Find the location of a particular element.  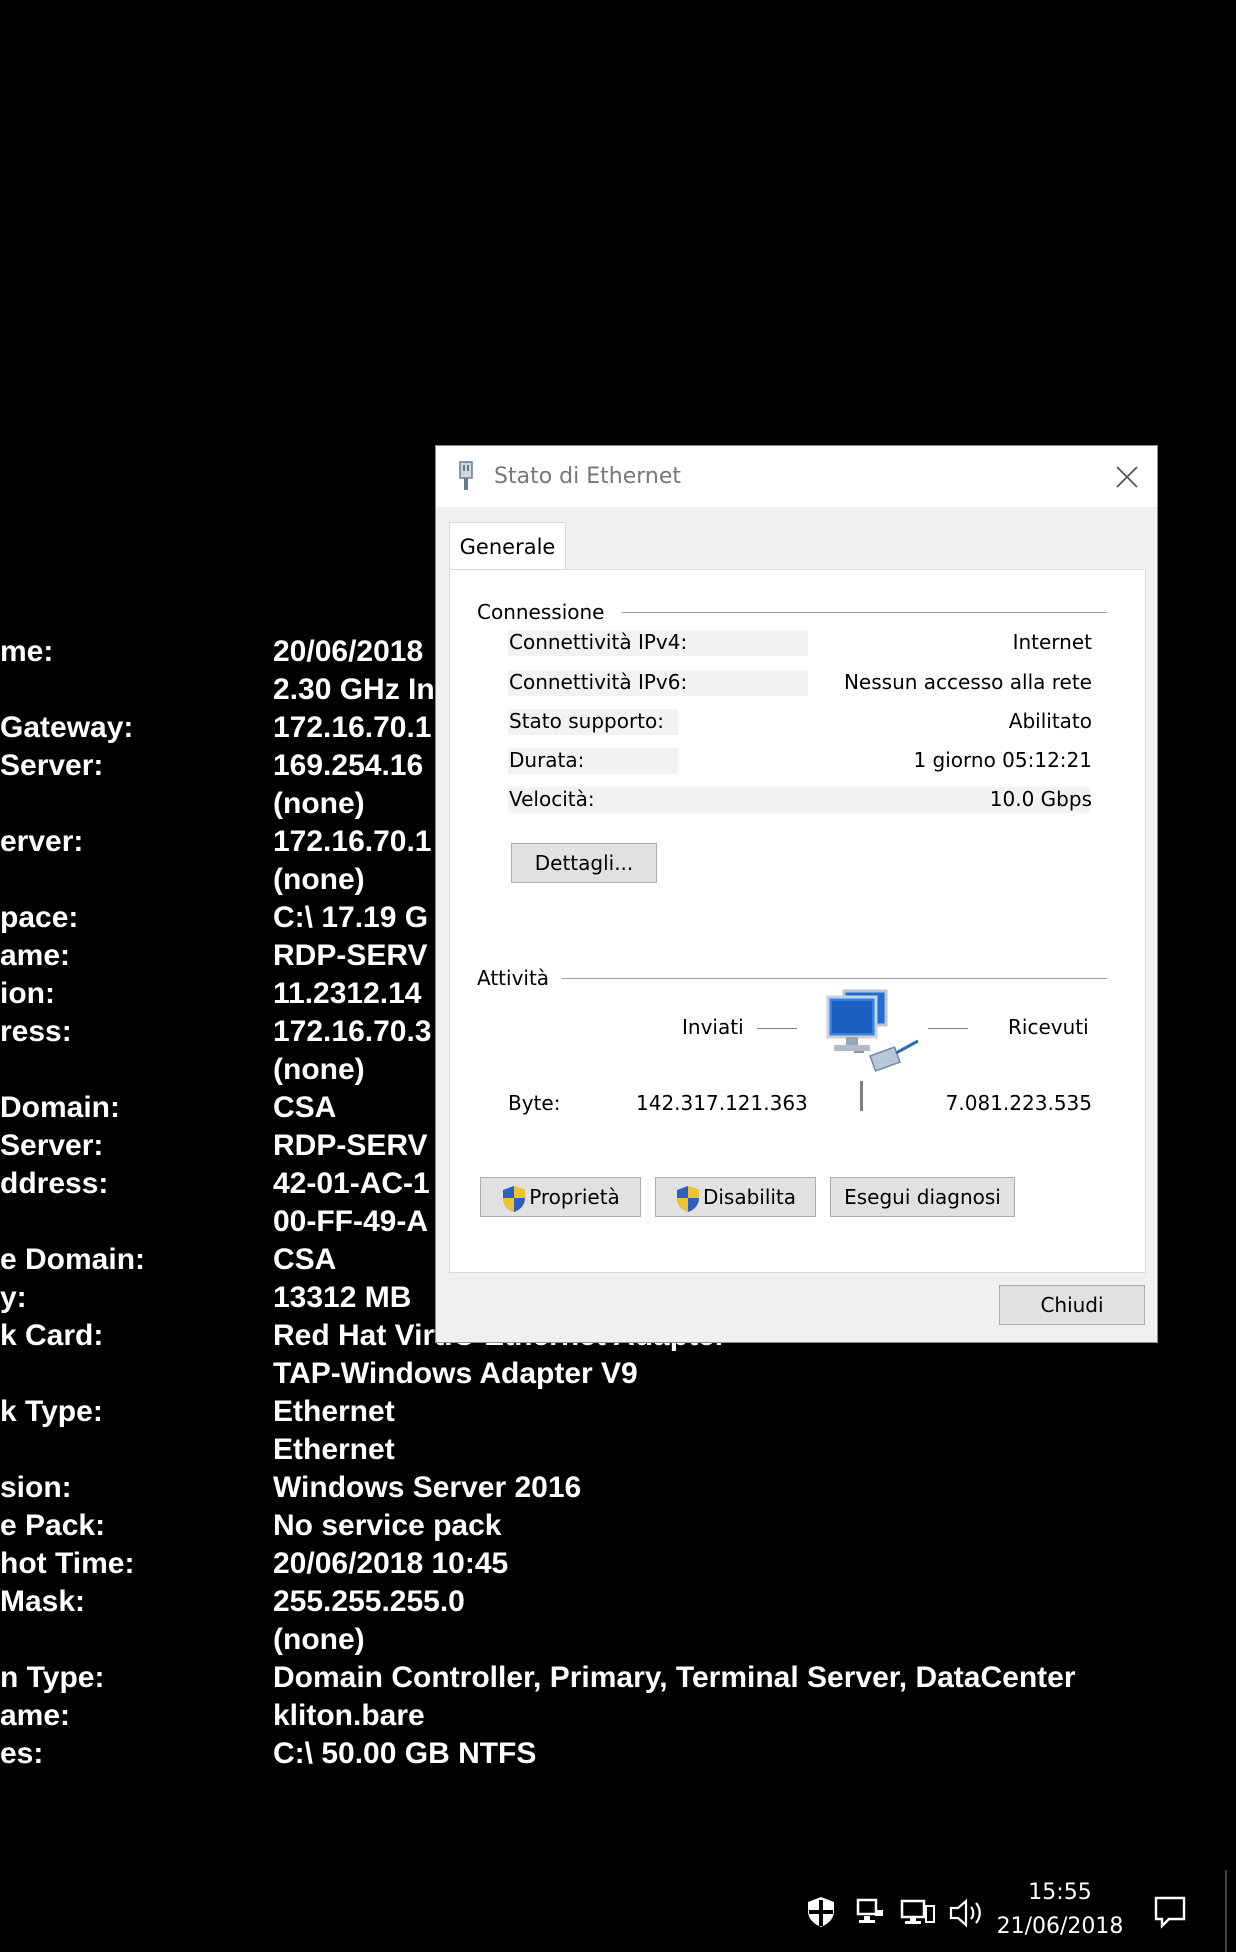

bginfo-value: 00-FF-49-A is located at coordinates (351, 1221).